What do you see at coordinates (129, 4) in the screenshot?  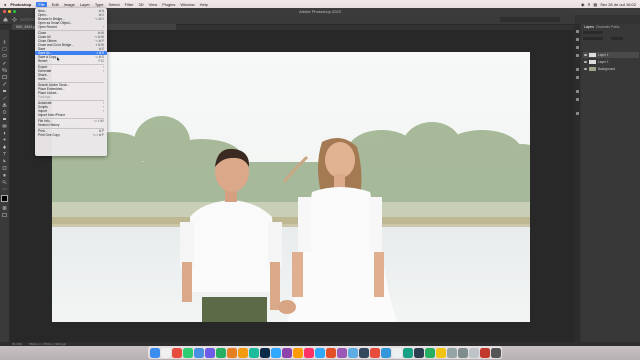 I see `menu-filter: Filter` at bounding box center [129, 4].